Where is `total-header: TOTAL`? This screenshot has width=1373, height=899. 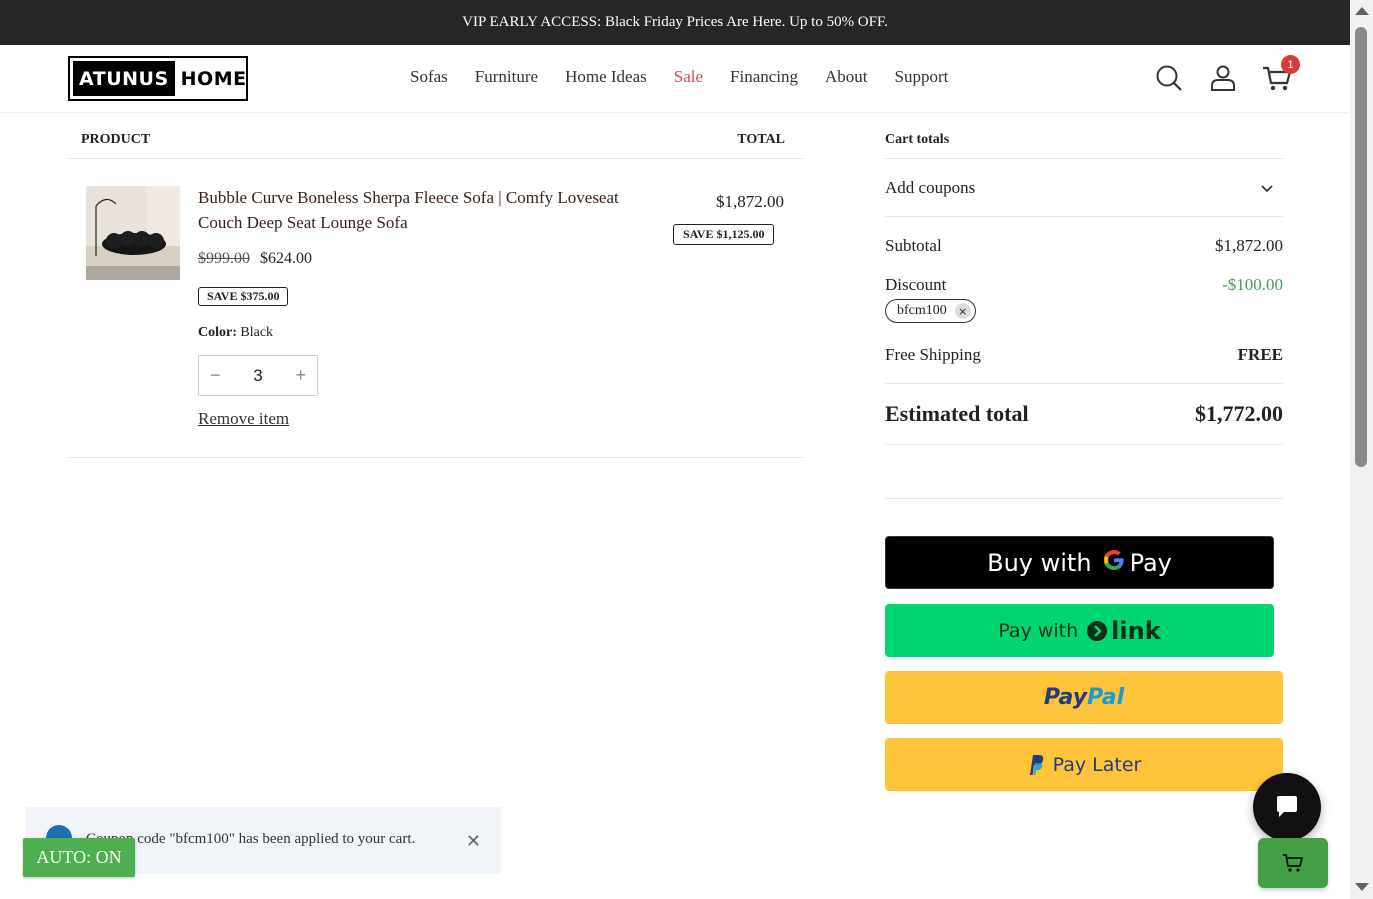 total-header: TOTAL is located at coordinates (761, 139).